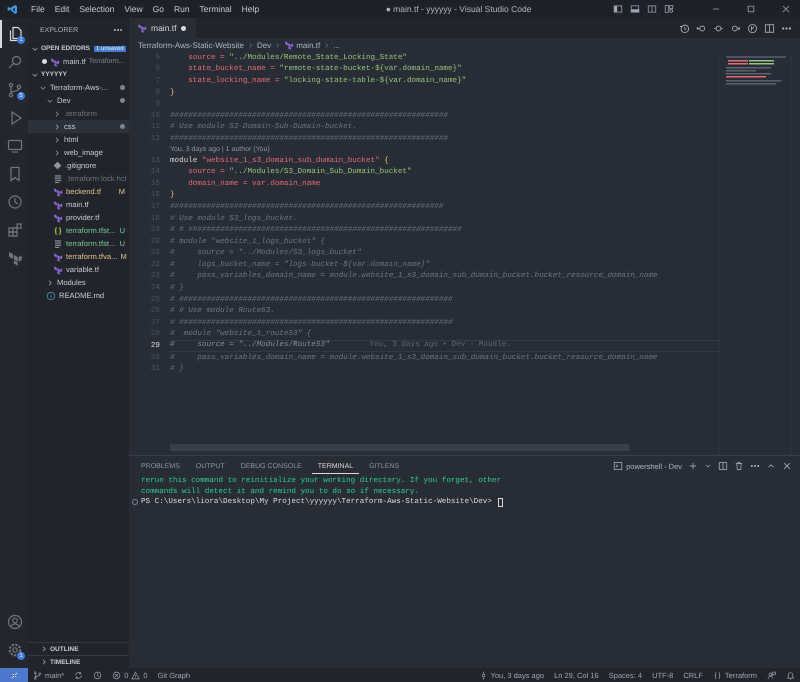 This screenshot has height=682, width=800. What do you see at coordinates (15, 62) in the screenshot?
I see `search-icon` at bounding box center [15, 62].